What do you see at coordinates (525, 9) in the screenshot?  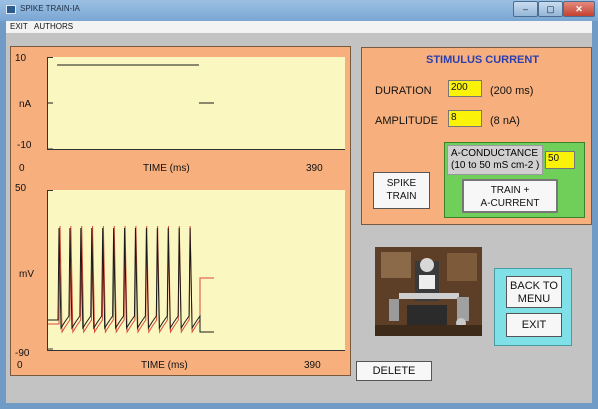 I see `minimize-button: –` at bounding box center [525, 9].